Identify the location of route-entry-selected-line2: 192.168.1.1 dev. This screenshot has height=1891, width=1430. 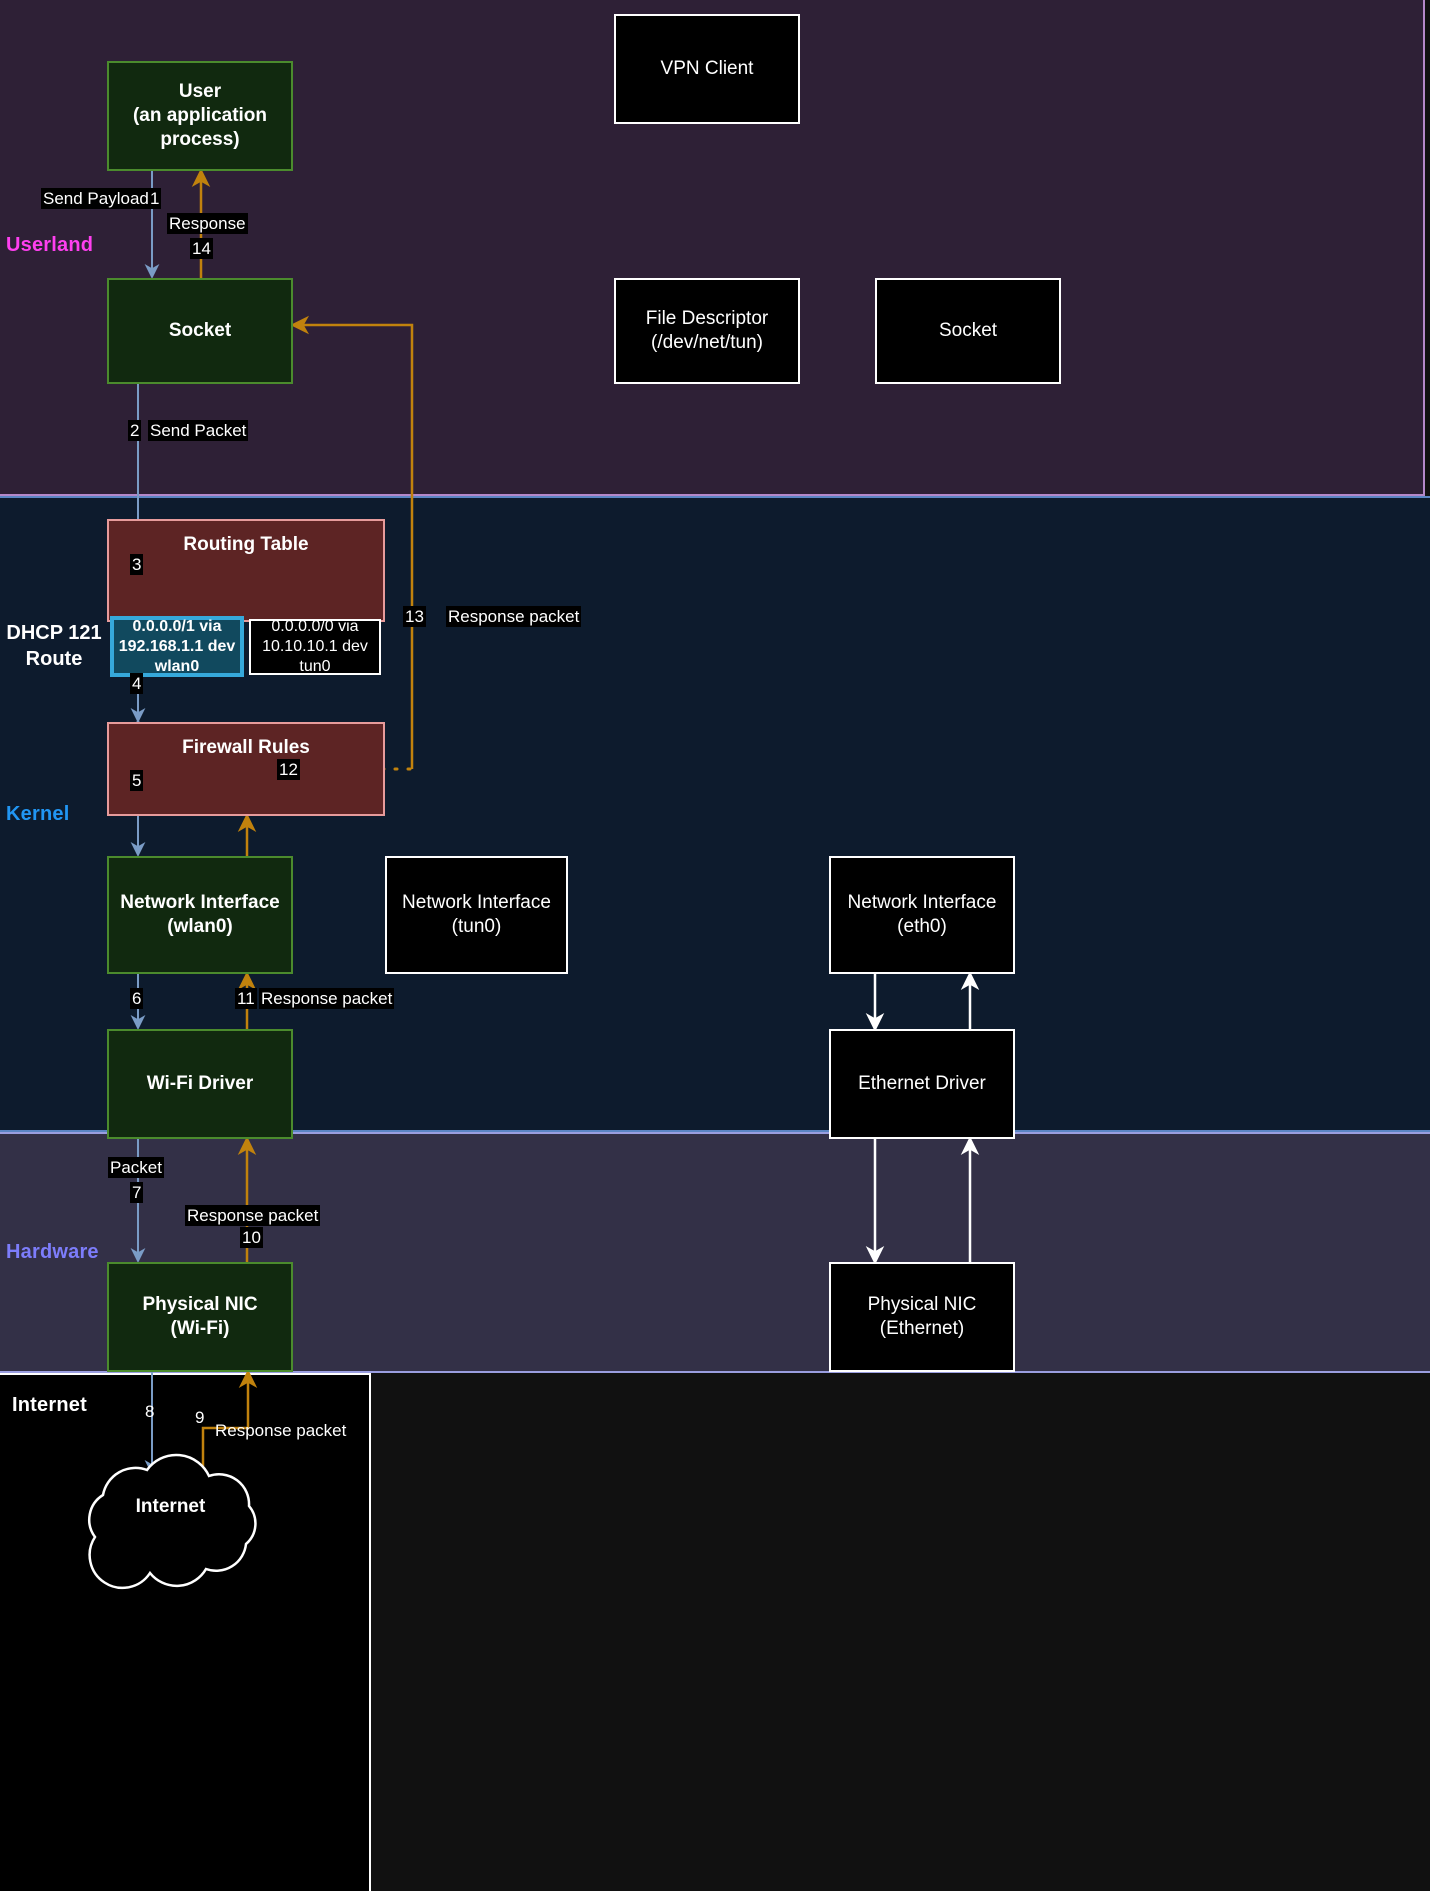
(177, 646).